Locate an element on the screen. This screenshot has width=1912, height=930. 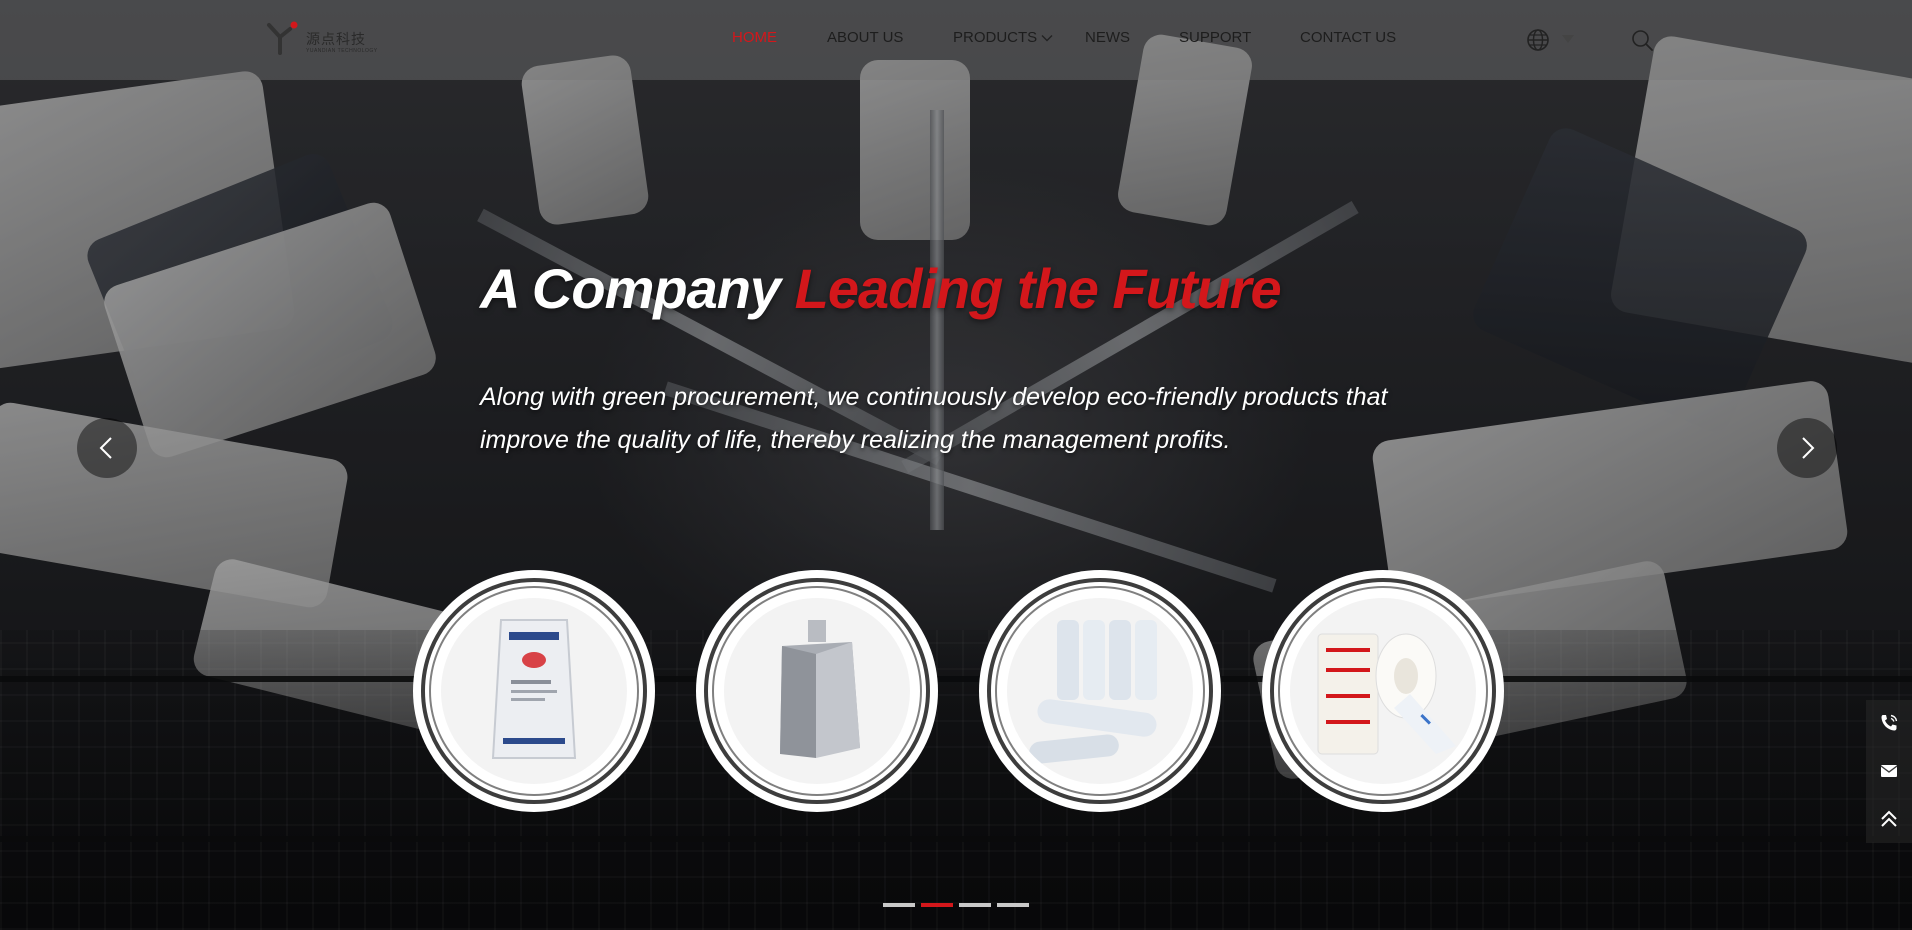
product-card-stretch-film is located at coordinates (1100, 691).